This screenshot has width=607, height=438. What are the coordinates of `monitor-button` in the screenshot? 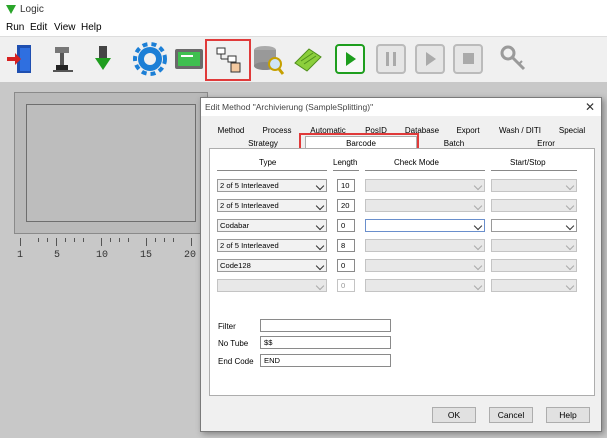 It's located at (189, 59).